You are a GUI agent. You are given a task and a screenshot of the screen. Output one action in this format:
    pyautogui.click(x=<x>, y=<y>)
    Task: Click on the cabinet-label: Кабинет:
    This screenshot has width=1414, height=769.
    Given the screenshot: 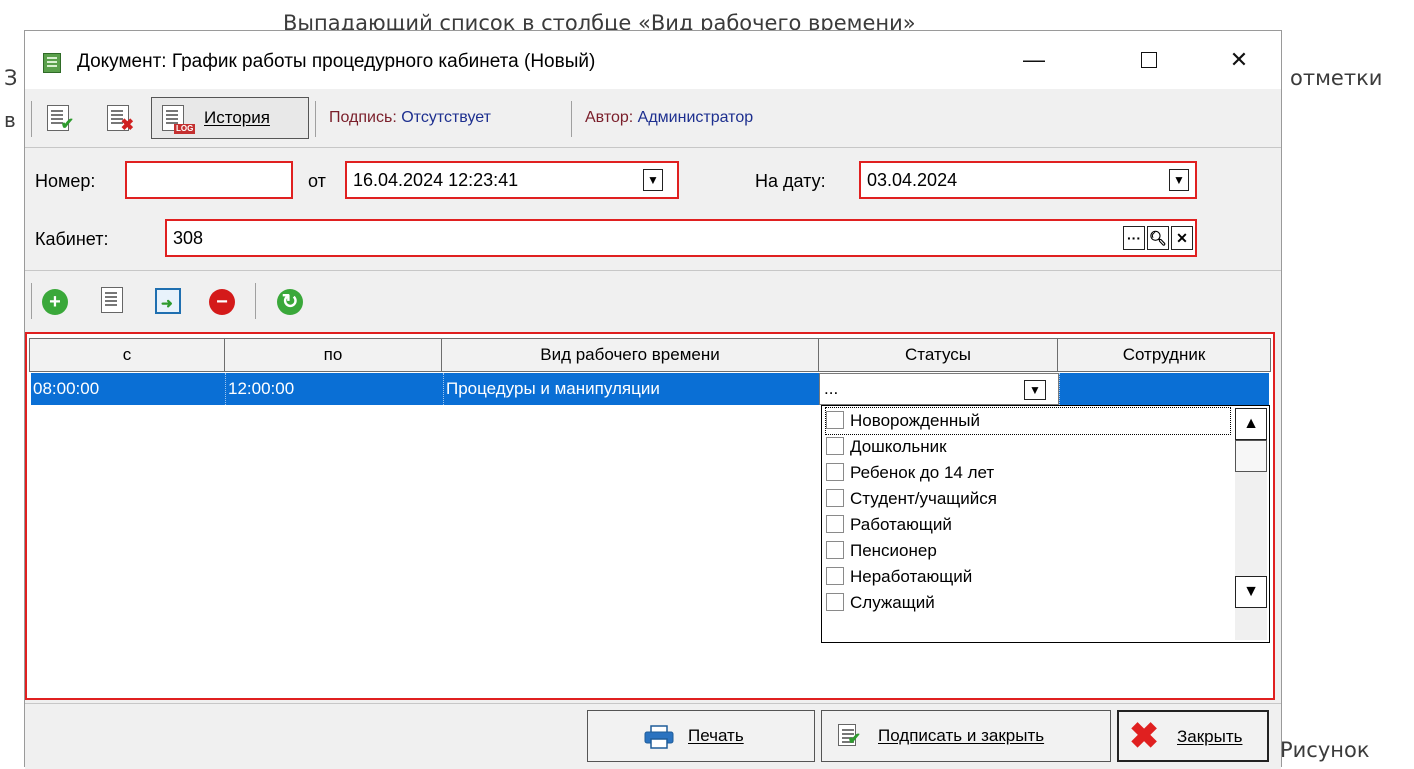 What is the action you would take?
    pyautogui.click(x=72, y=239)
    